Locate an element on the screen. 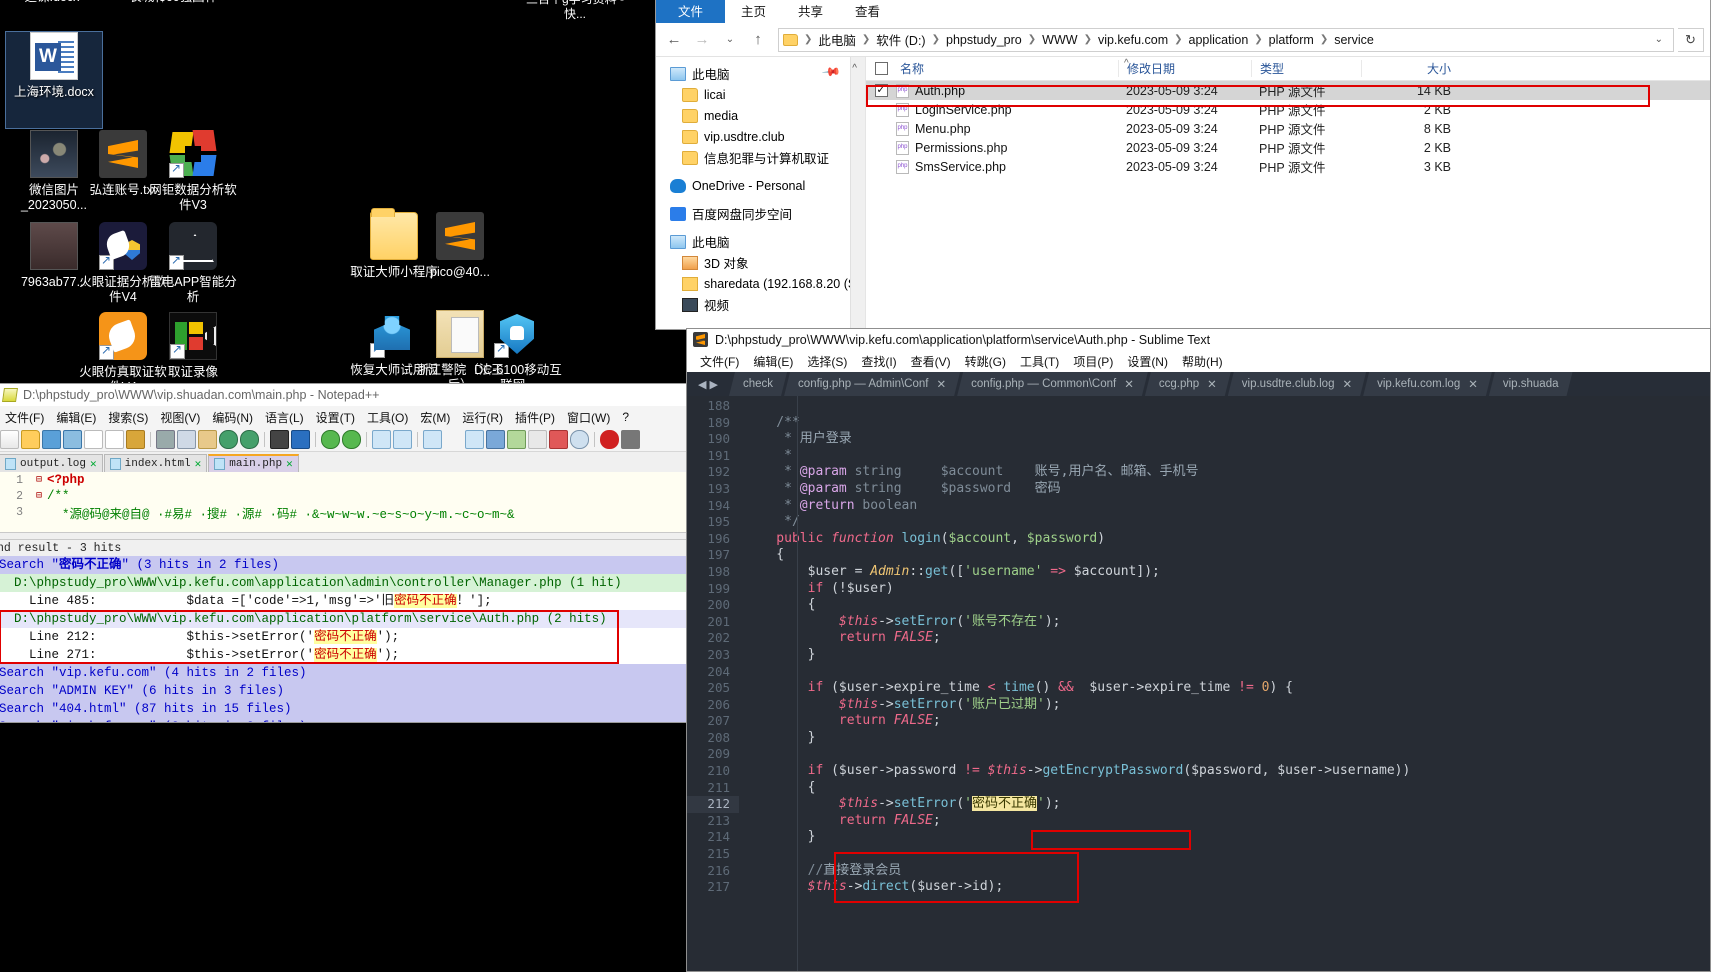 The image size is (1711, 972). desktop-icon-wangju-v3: 网钜数据分析软件V3 is located at coordinates (193, 171).